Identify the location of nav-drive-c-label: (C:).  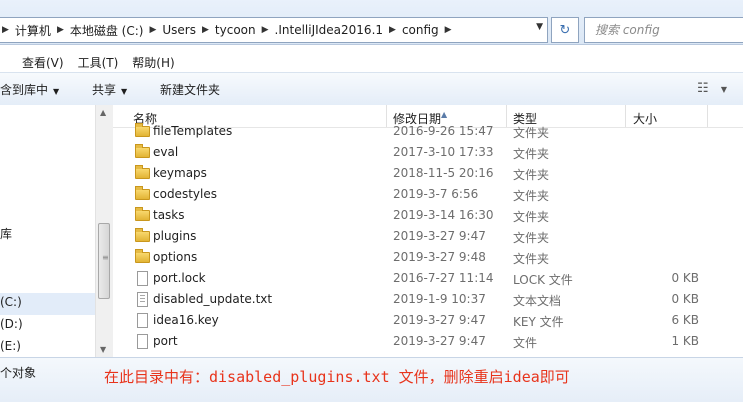
(11, 302).